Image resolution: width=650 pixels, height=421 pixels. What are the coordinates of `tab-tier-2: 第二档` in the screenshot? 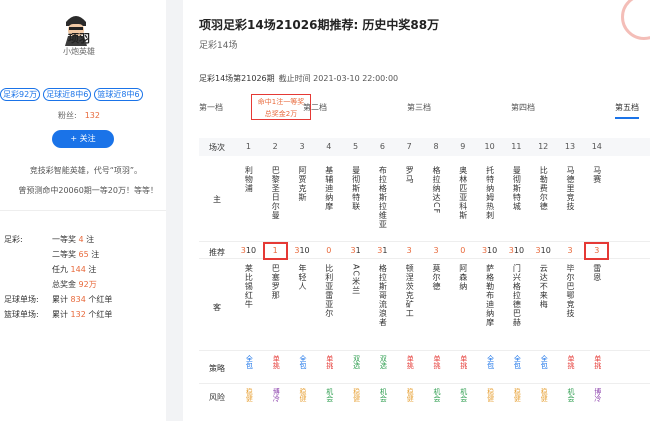 It's located at (315, 107).